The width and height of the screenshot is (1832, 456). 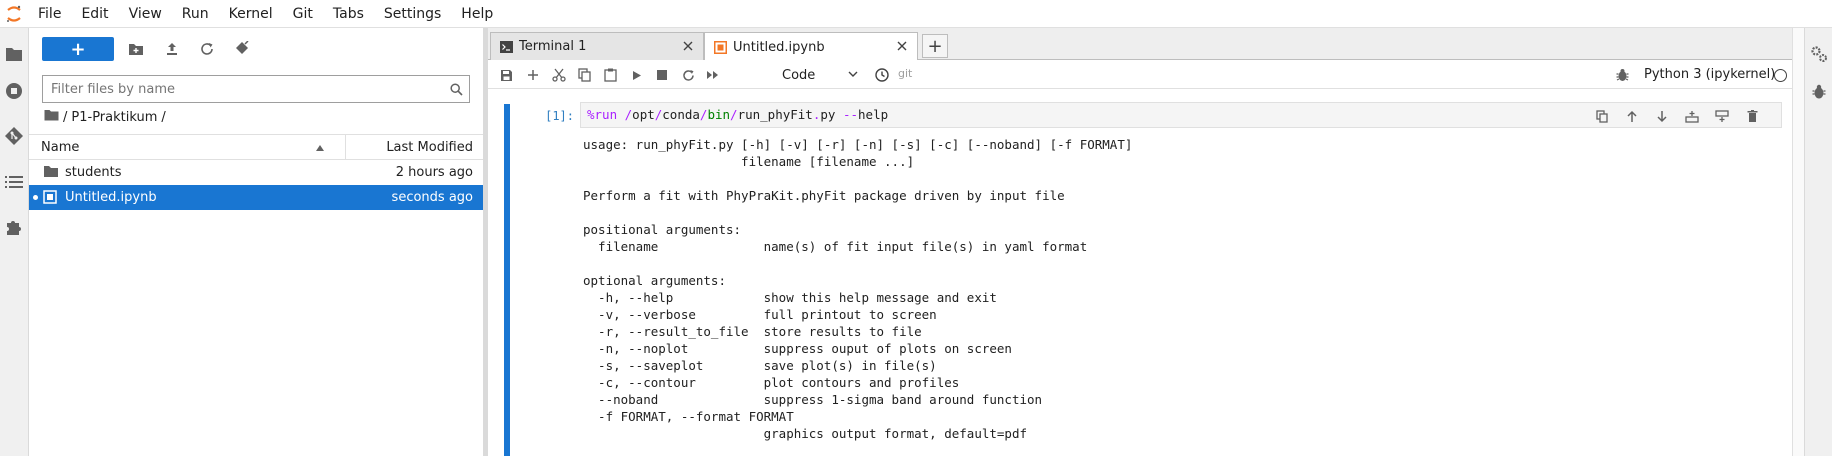 What do you see at coordinates (1181, 115) in the screenshot?
I see `code-cell-input: %run /opt/conda/bin/run_phyFit.py --help` at bounding box center [1181, 115].